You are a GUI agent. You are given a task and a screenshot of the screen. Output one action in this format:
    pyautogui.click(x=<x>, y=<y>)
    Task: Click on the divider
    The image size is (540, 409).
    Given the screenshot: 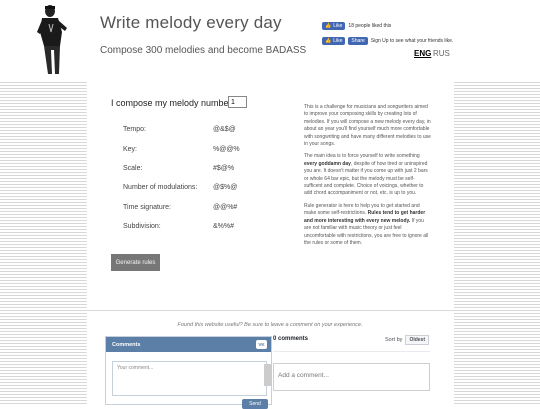 What is the action you would take?
    pyautogui.click(x=351, y=351)
    